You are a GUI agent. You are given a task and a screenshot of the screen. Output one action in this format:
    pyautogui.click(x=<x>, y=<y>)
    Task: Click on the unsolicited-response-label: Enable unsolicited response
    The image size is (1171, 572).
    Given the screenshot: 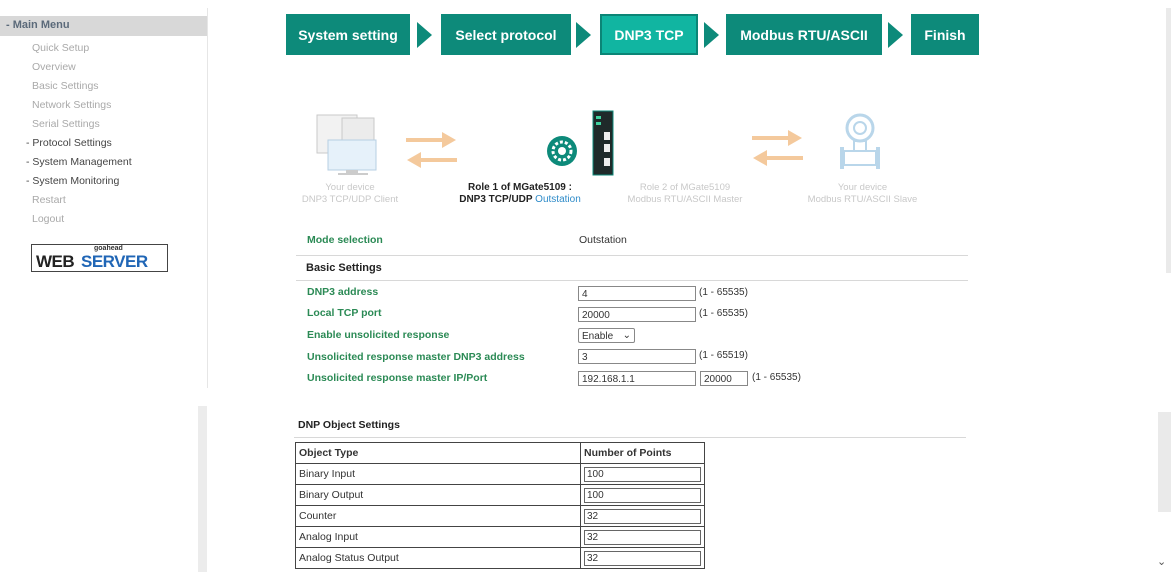 What is the action you would take?
    pyautogui.click(x=378, y=335)
    